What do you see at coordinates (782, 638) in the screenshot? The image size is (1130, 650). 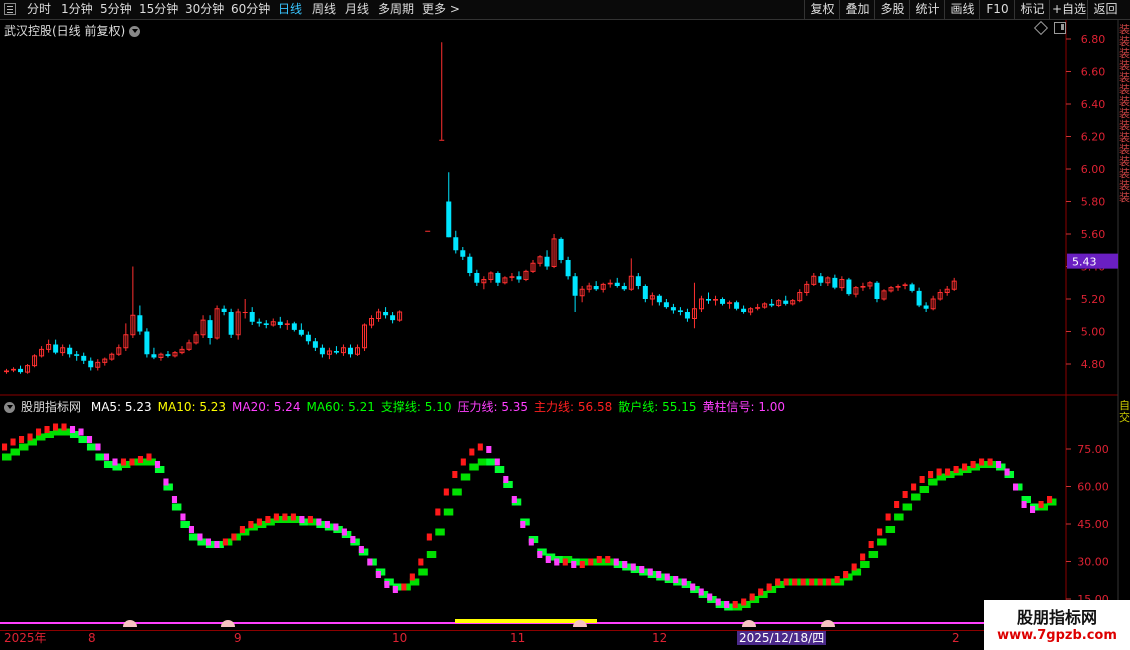 I see `cursor-date-label: 2025/12/18/四` at bounding box center [782, 638].